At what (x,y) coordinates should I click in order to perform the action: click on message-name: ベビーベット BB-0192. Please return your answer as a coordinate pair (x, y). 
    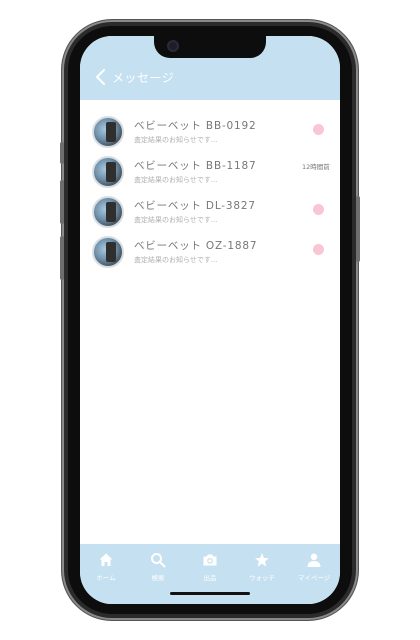
    Looking at the image, I should click on (195, 126).